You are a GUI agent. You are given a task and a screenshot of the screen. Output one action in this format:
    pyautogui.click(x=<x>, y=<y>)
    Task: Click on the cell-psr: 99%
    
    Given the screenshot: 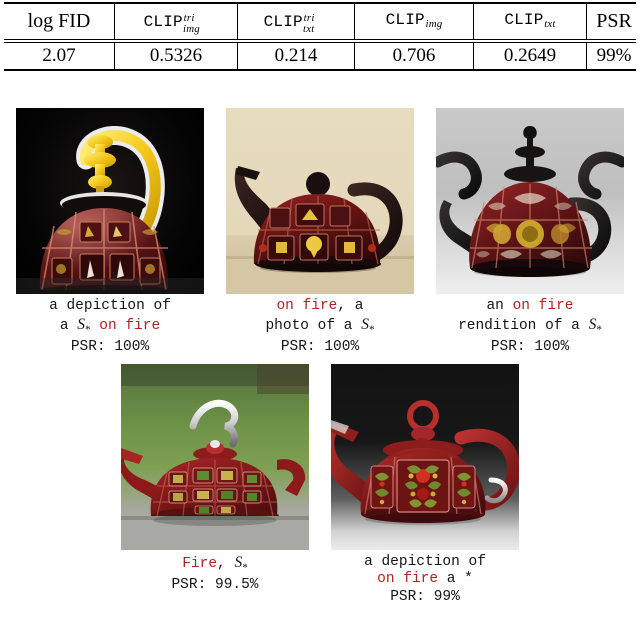 What is the action you would take?
    pyautogui.click(x=613, y=56)
    